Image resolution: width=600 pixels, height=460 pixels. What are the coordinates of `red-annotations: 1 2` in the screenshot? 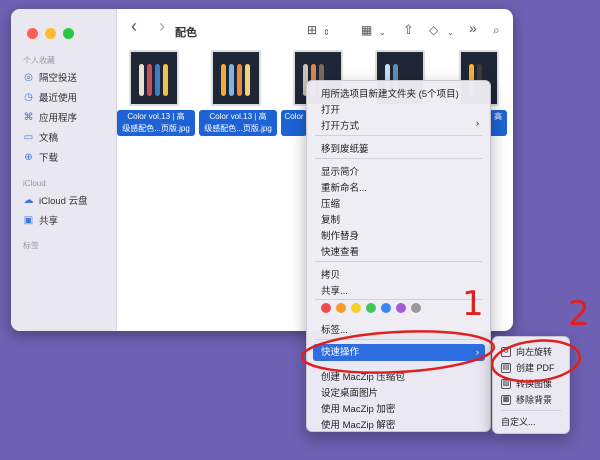 It's located at (445, 333).